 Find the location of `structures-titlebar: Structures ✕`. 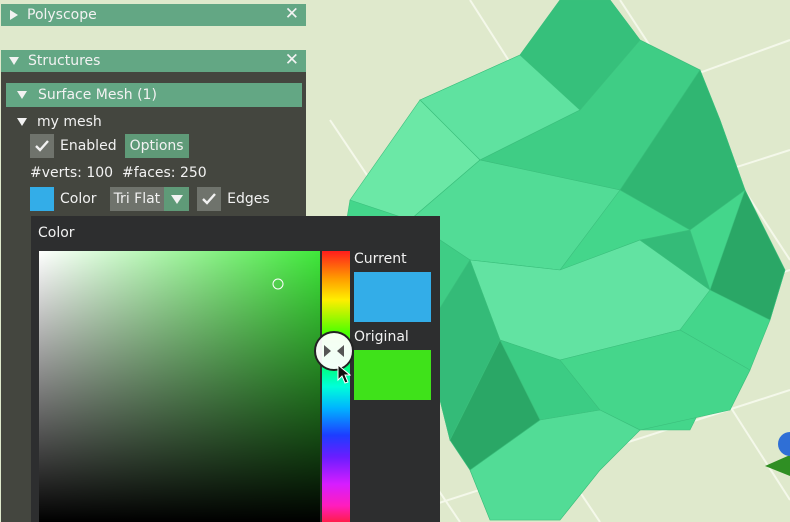

structures-titlebar: Structures ✕ is located at coordinates (153, 61).